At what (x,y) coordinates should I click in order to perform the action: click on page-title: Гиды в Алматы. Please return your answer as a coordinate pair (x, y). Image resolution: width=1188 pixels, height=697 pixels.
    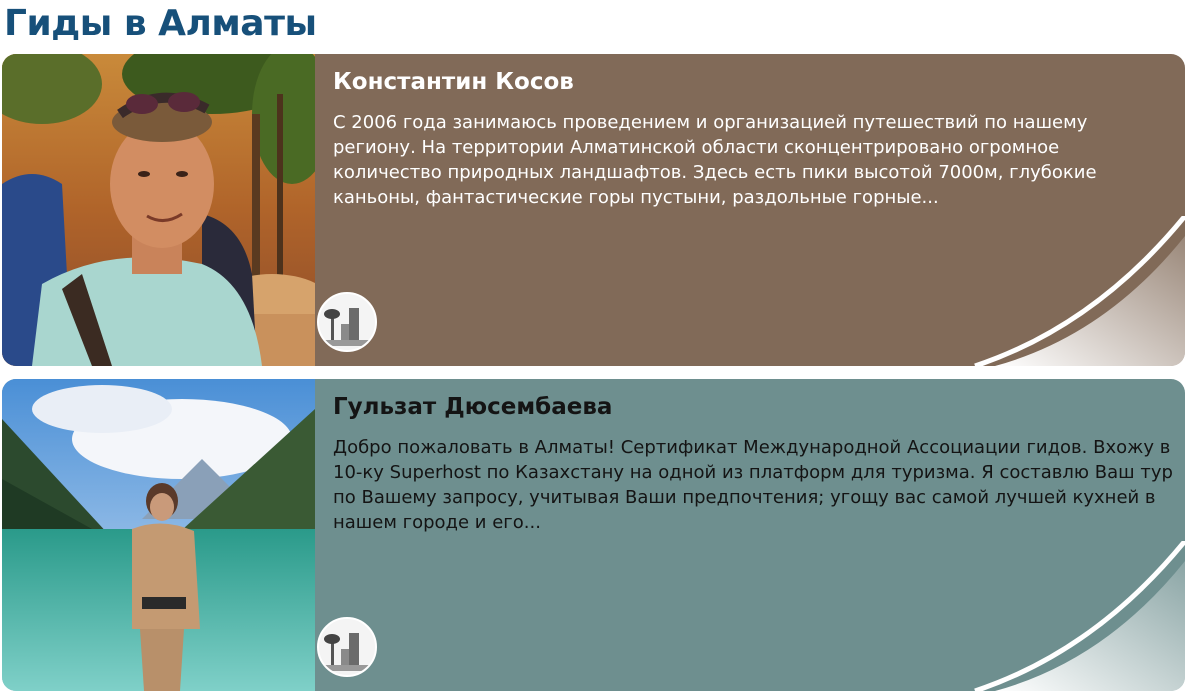
    Looking at the image, I should click on (160, 23).